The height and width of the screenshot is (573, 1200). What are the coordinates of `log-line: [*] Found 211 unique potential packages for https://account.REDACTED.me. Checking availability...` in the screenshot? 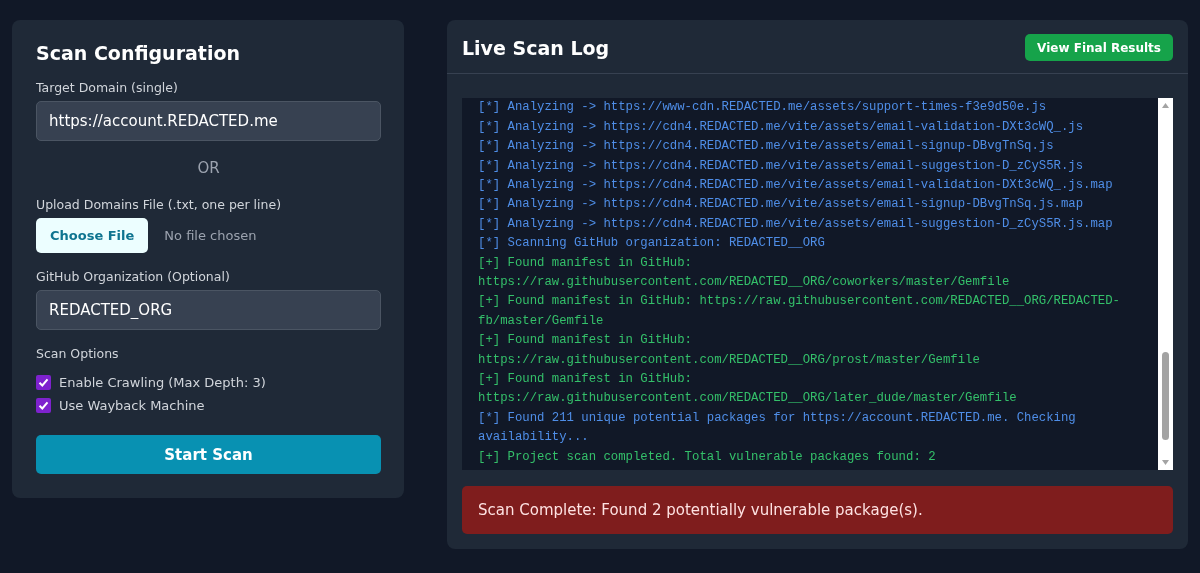 It's located at (777, 428).